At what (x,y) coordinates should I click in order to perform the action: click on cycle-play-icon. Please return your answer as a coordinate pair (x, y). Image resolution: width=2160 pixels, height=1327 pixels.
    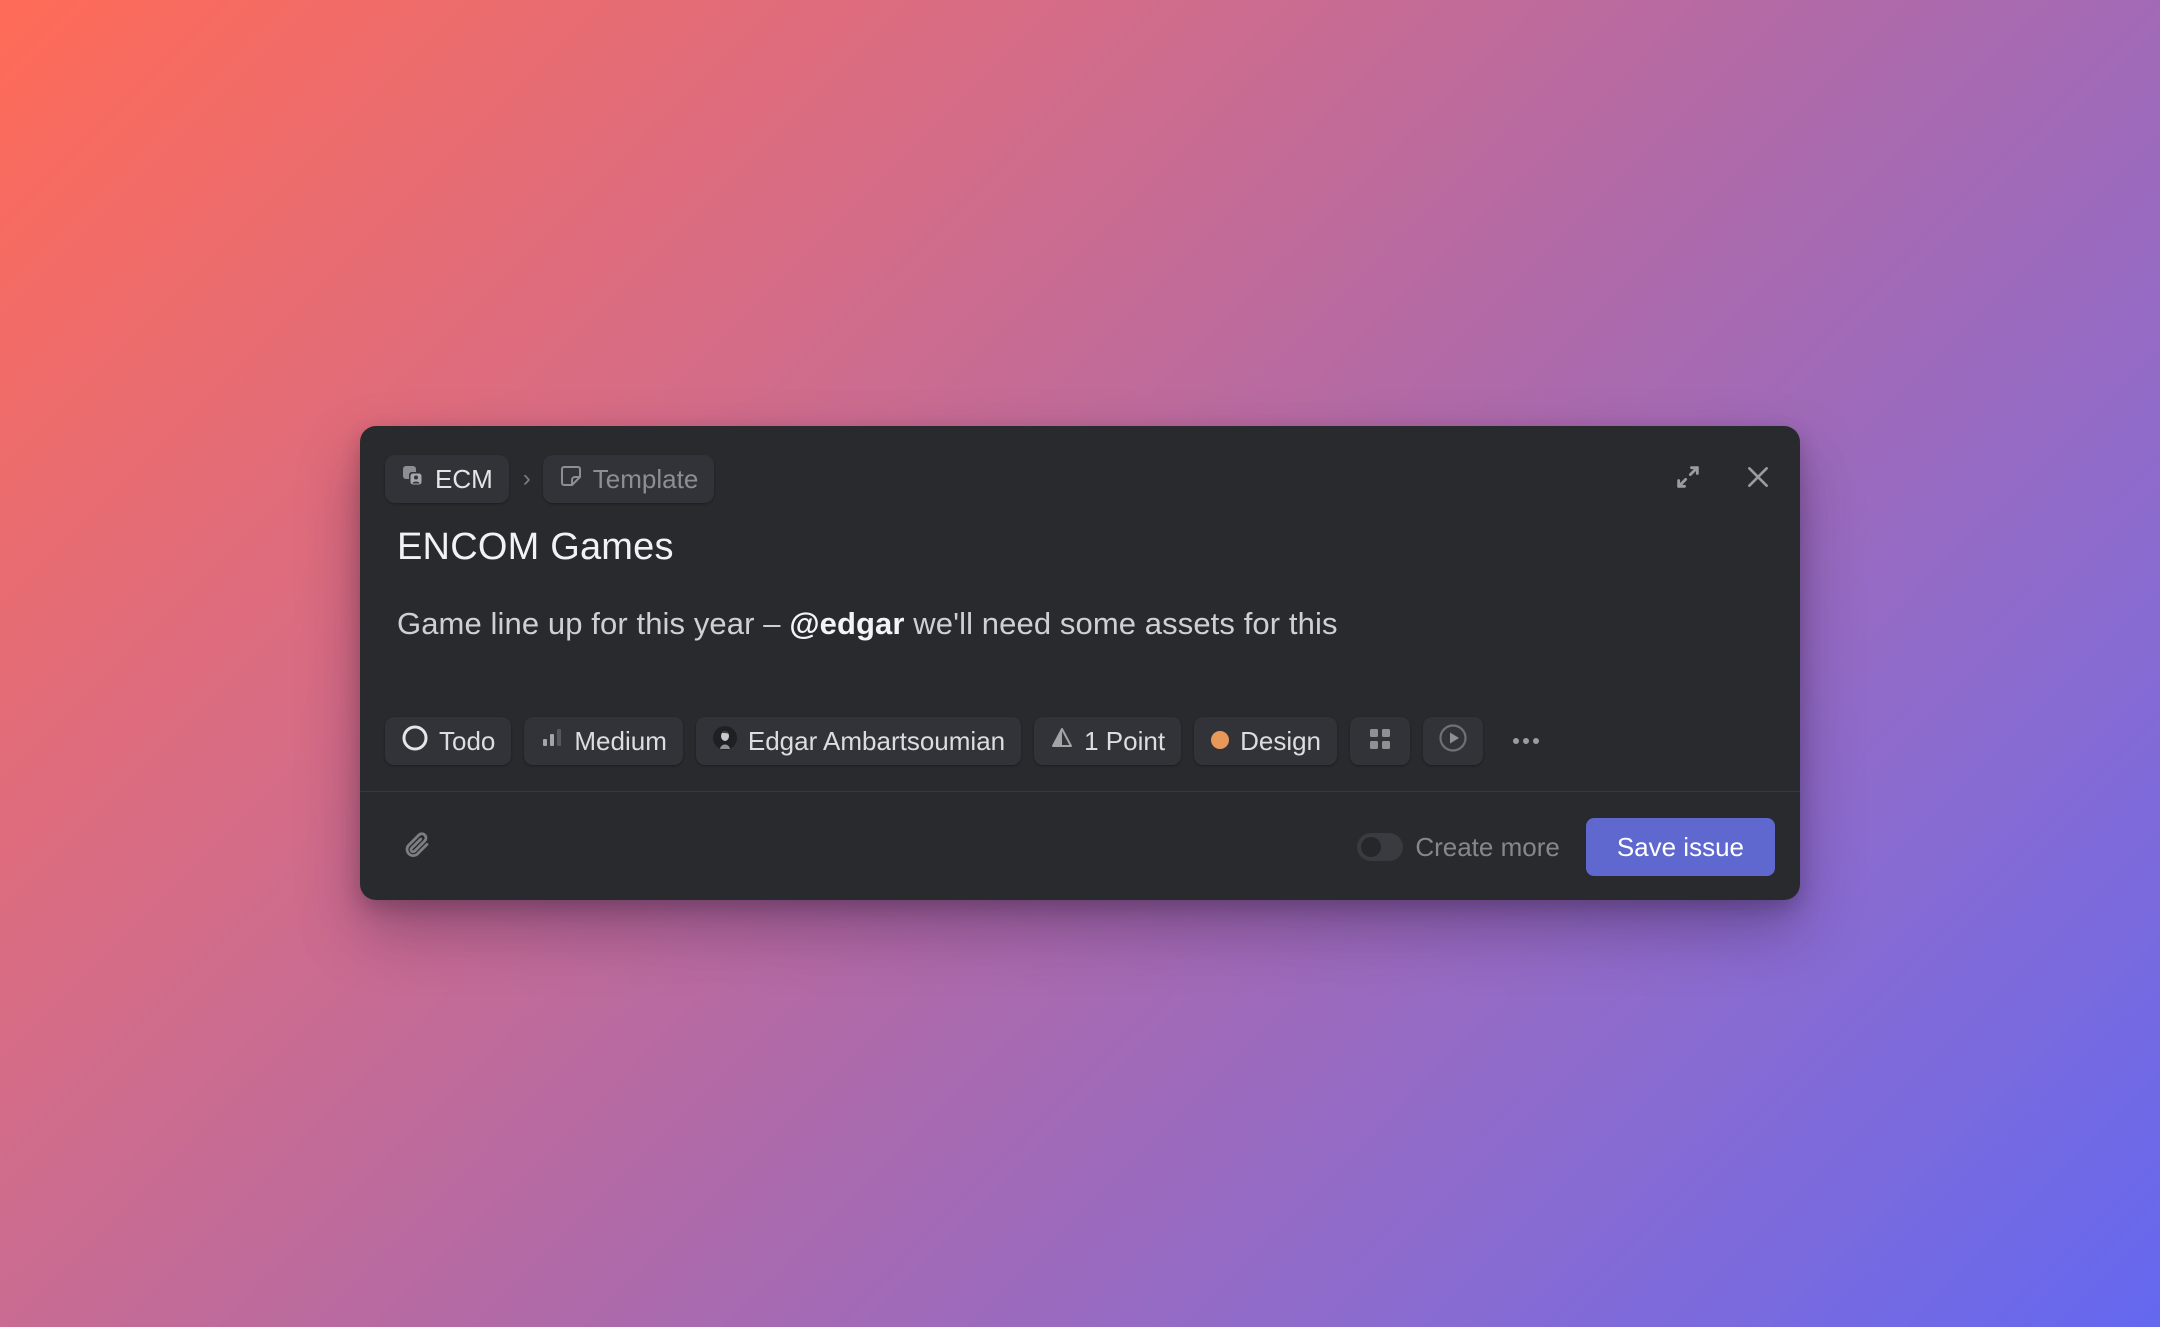
    Looking at the image, I should click on (1453, 741).